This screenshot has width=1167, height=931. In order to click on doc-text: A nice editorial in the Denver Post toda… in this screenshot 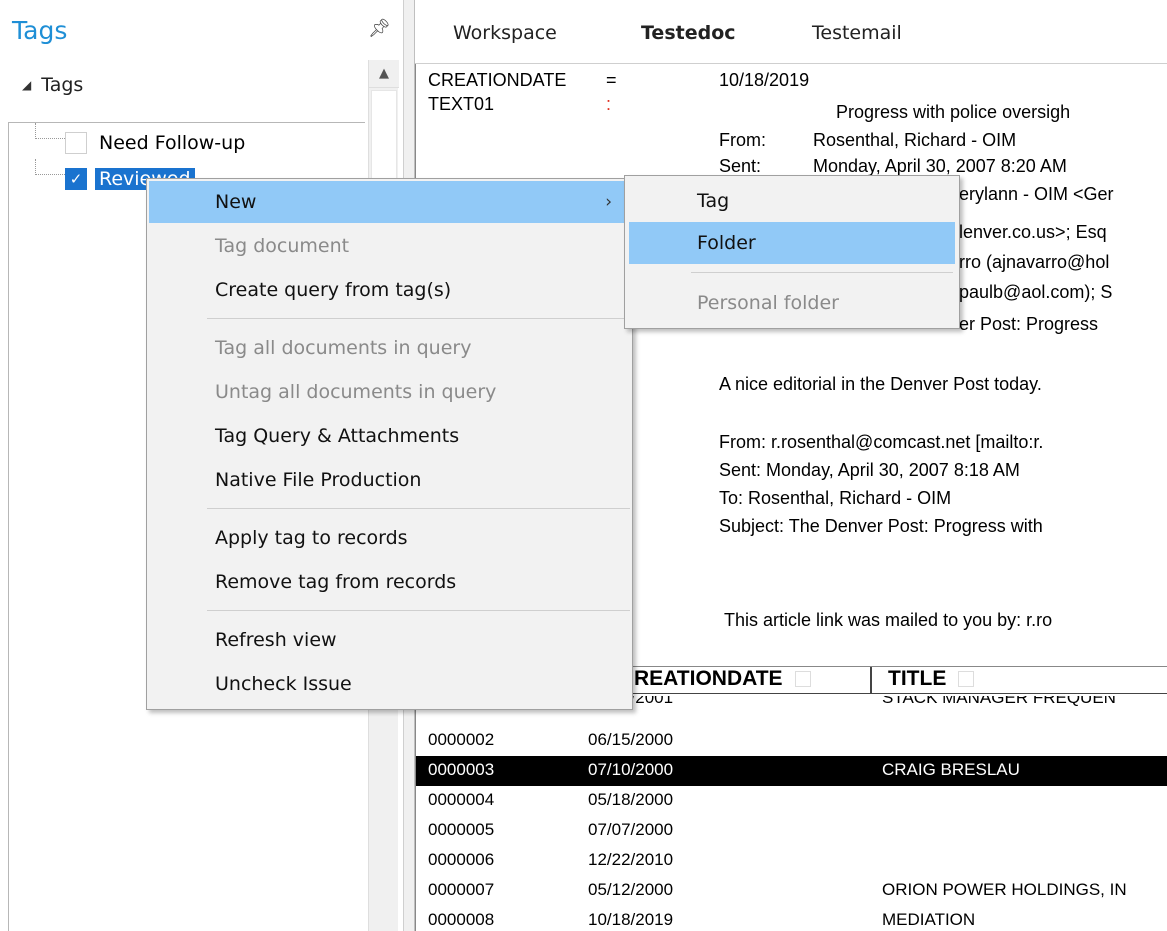, I will do `click(880, 384)`.